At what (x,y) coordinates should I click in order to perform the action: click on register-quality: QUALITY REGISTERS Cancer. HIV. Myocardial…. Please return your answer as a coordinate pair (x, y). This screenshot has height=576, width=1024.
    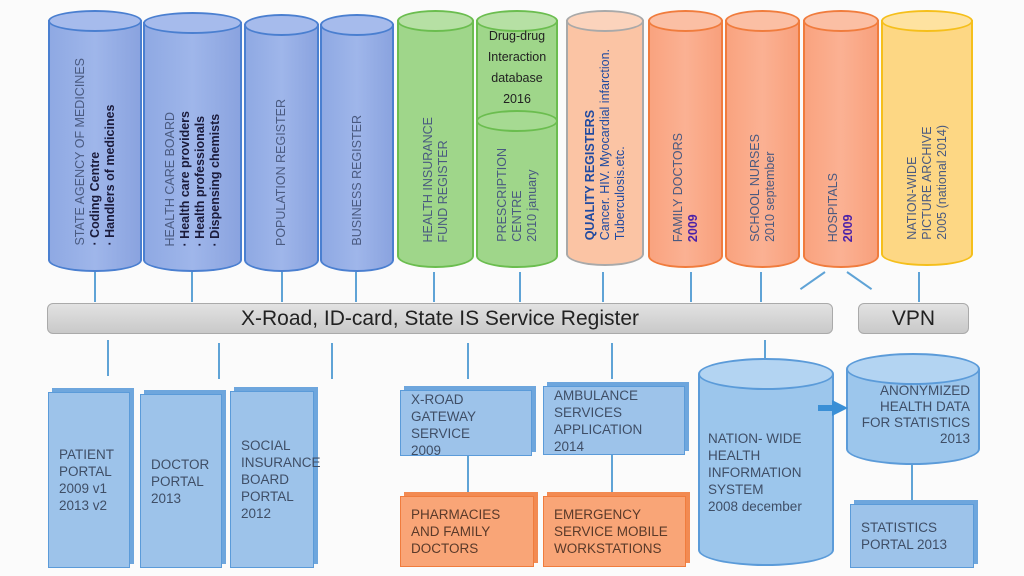
    Looking at the image, I should click on (605, 138).